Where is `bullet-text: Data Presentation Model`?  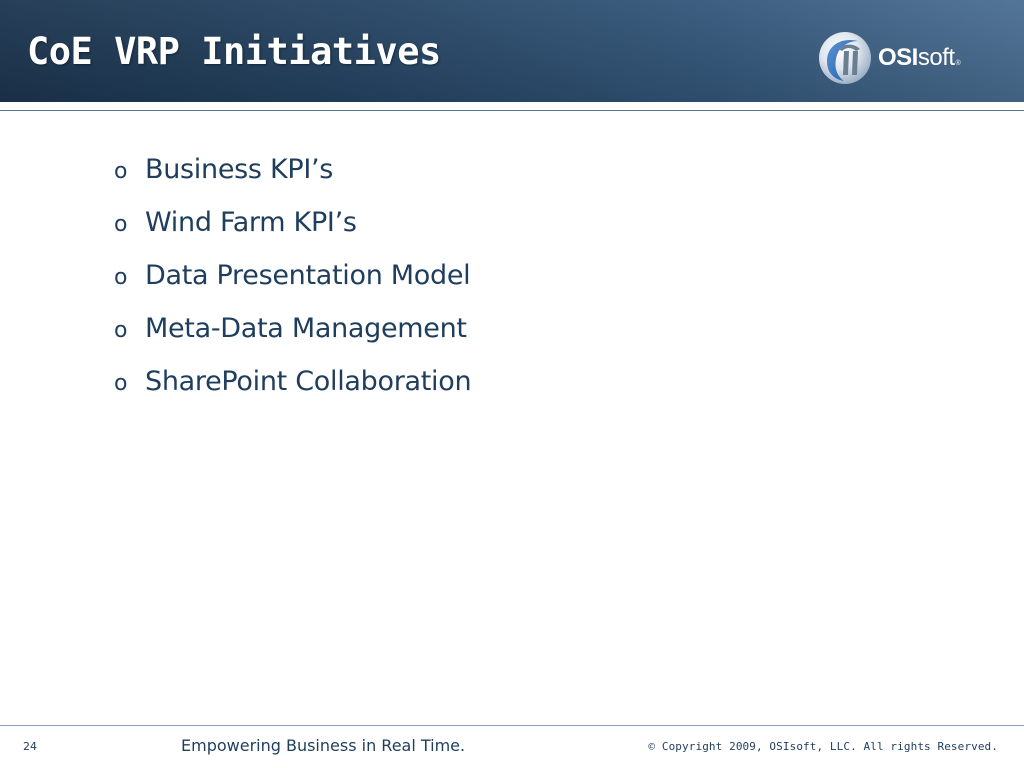 bullet-text: Data Presentation Model is located at coordinates (308, 275).